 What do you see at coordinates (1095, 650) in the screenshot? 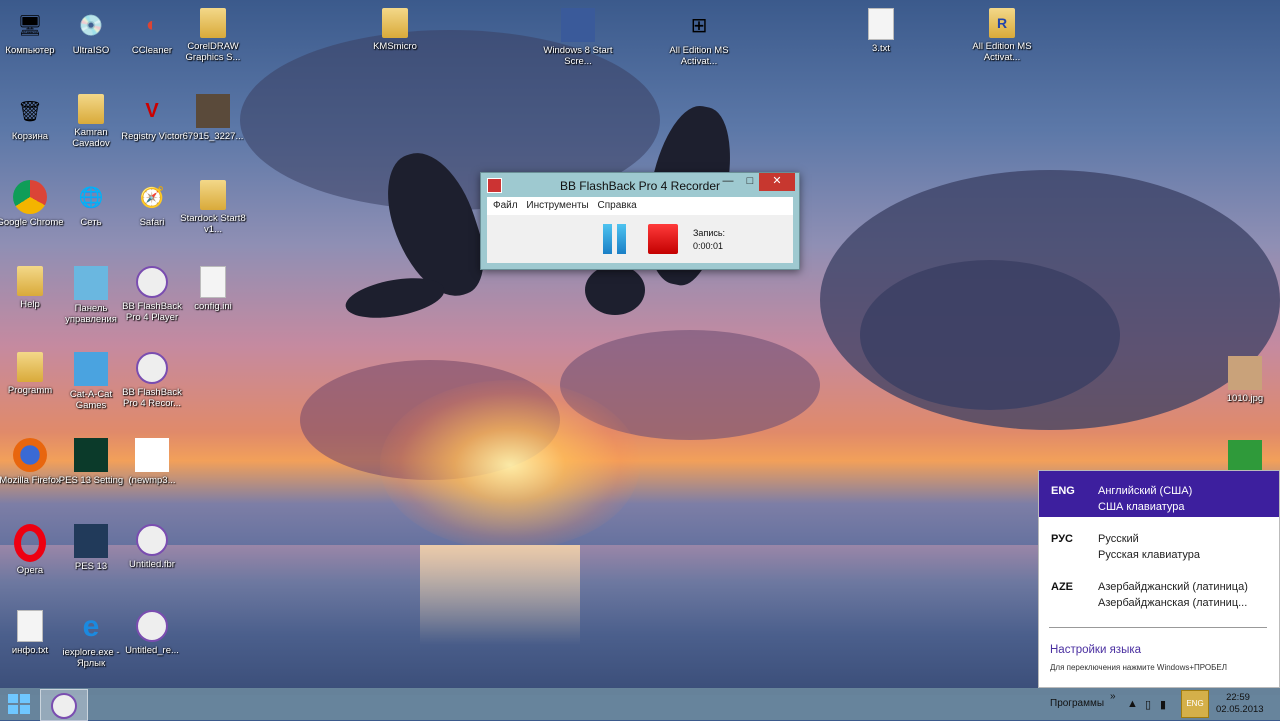
I see `language-settings-link: Настройки языка` at bounding box center [1095, 650].